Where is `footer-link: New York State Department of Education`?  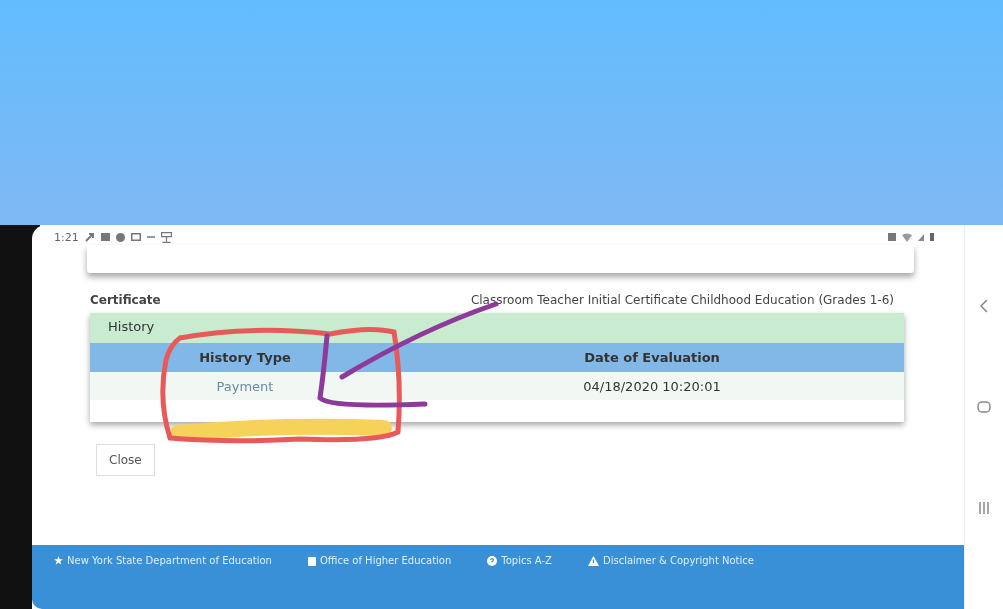 footer-link: New York State Department of Education is located at coordinates (163, 560).